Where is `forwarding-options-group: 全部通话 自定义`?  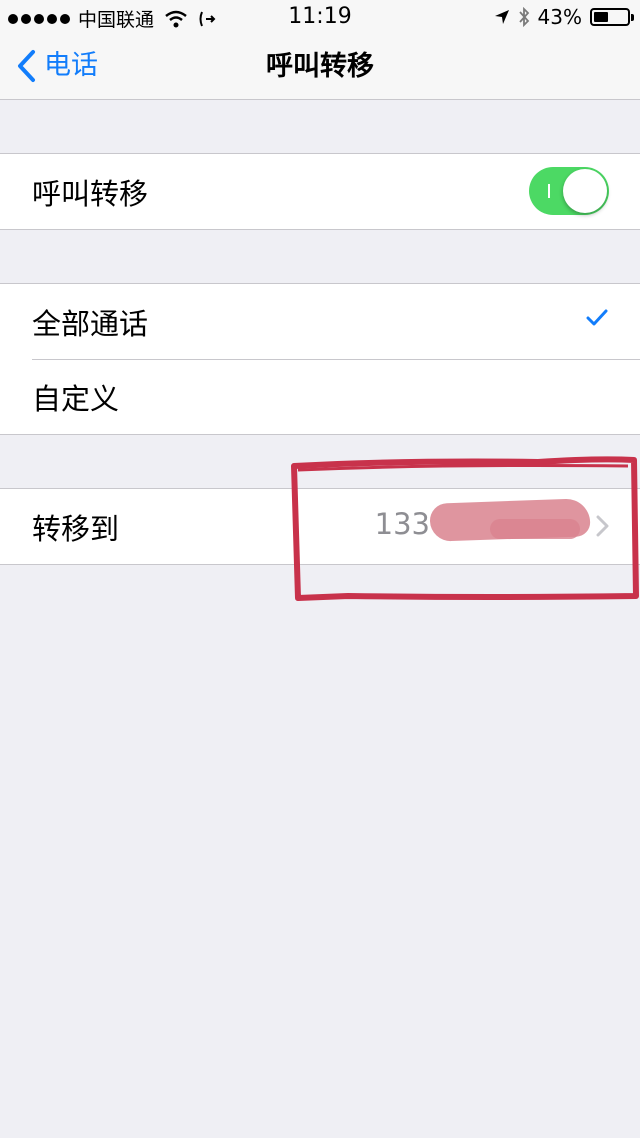 forwarding-options-group: 全部通话 自定义 is located at coordinates (320, 359).